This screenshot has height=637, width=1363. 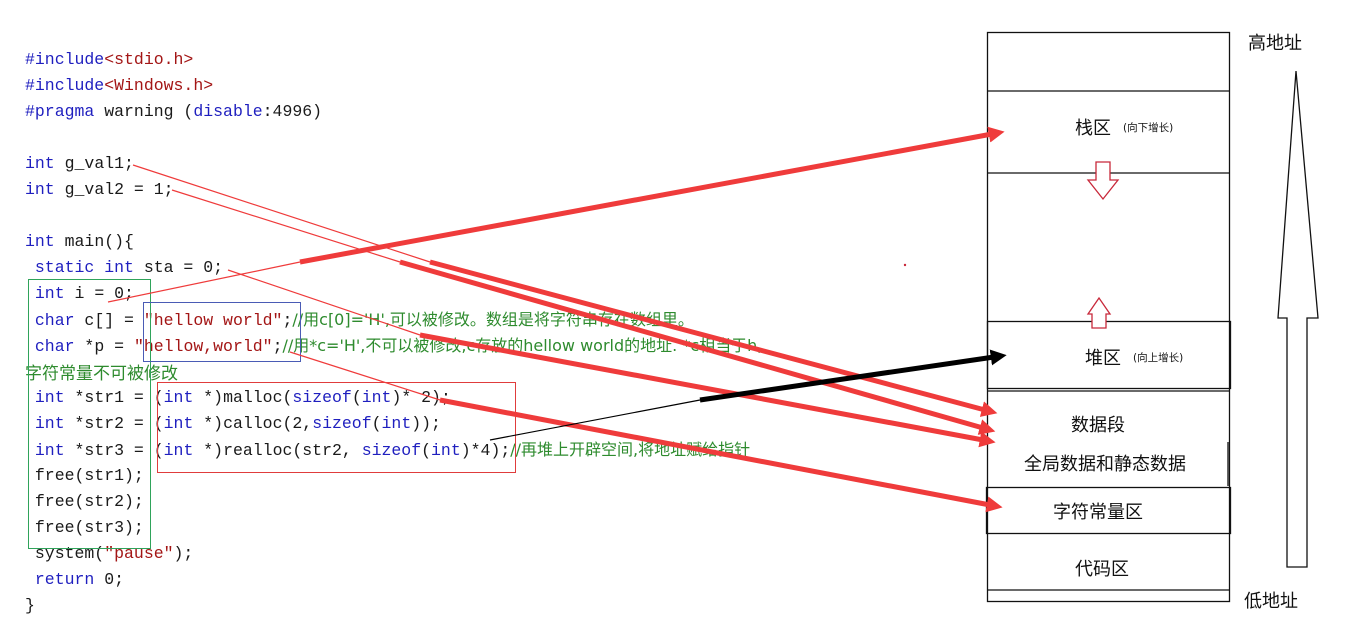 What do you see at coordinates (1275, 43) in the screenshot?
I see `high-address-label: 高地址` at bounding box center [1275, 43].